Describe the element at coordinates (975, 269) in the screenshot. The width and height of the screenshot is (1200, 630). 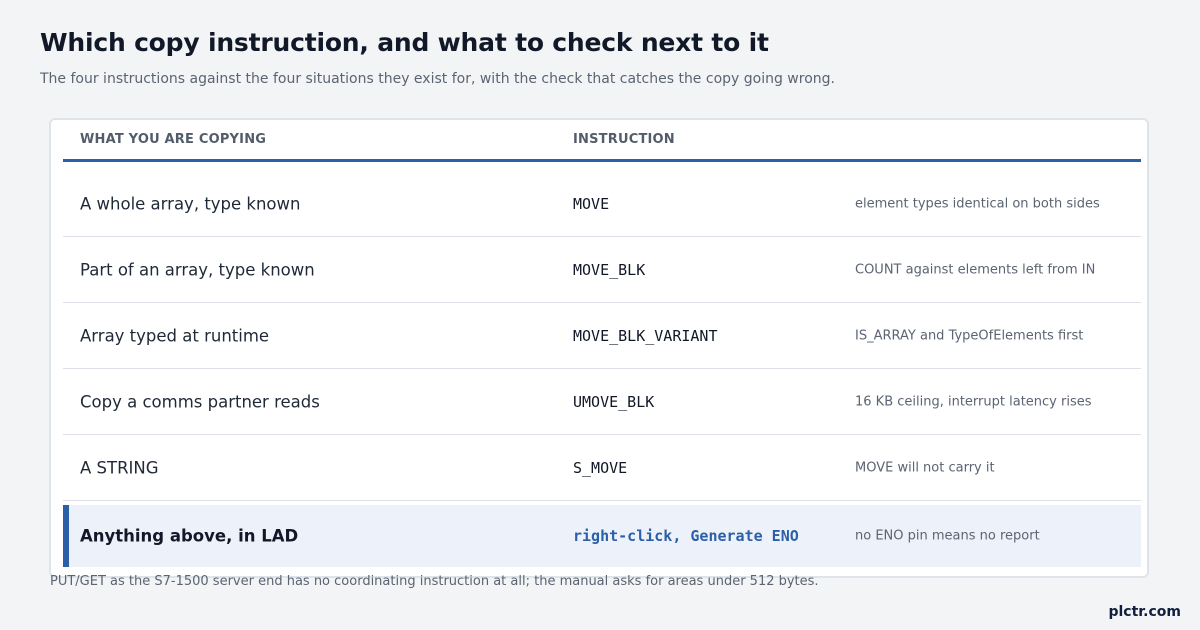
I see `check-cell: COUNT against elements left from IN` at that location.